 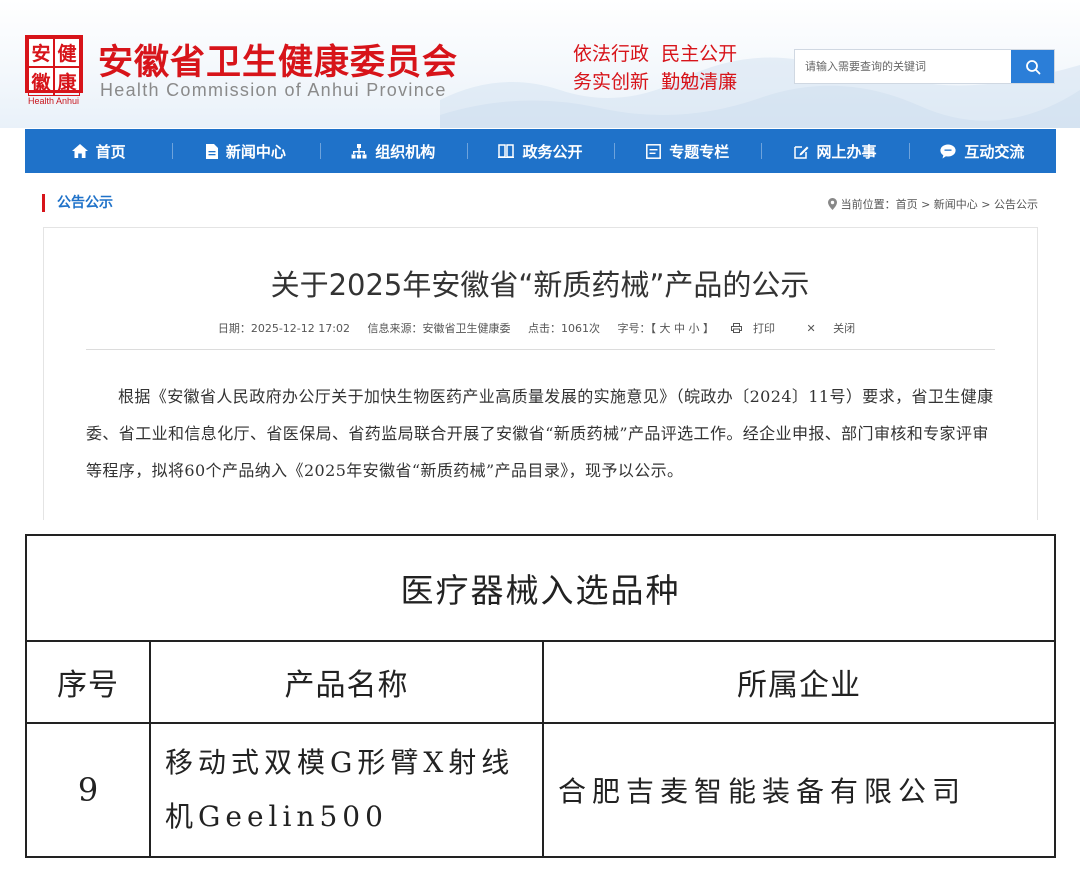 What do you see at coordinates (278, 59) in the screenshot?
I see `site-title: 安徽省卫生健康委员会` at bounding box center [278, 59].